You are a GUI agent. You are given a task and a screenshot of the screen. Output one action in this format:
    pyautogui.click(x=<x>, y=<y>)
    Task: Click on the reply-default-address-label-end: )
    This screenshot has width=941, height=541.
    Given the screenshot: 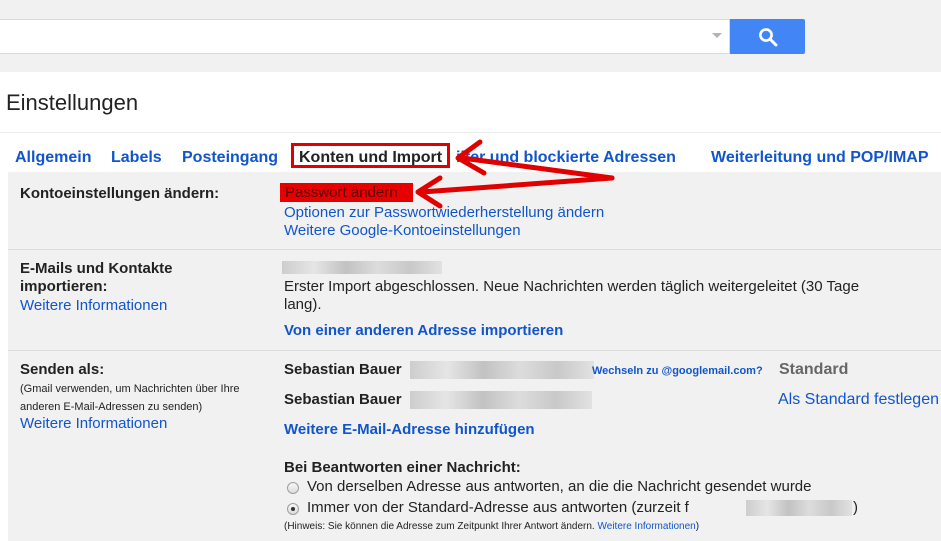 What is the action you would take?
    pyautogui.click(x=855, y=507)
    